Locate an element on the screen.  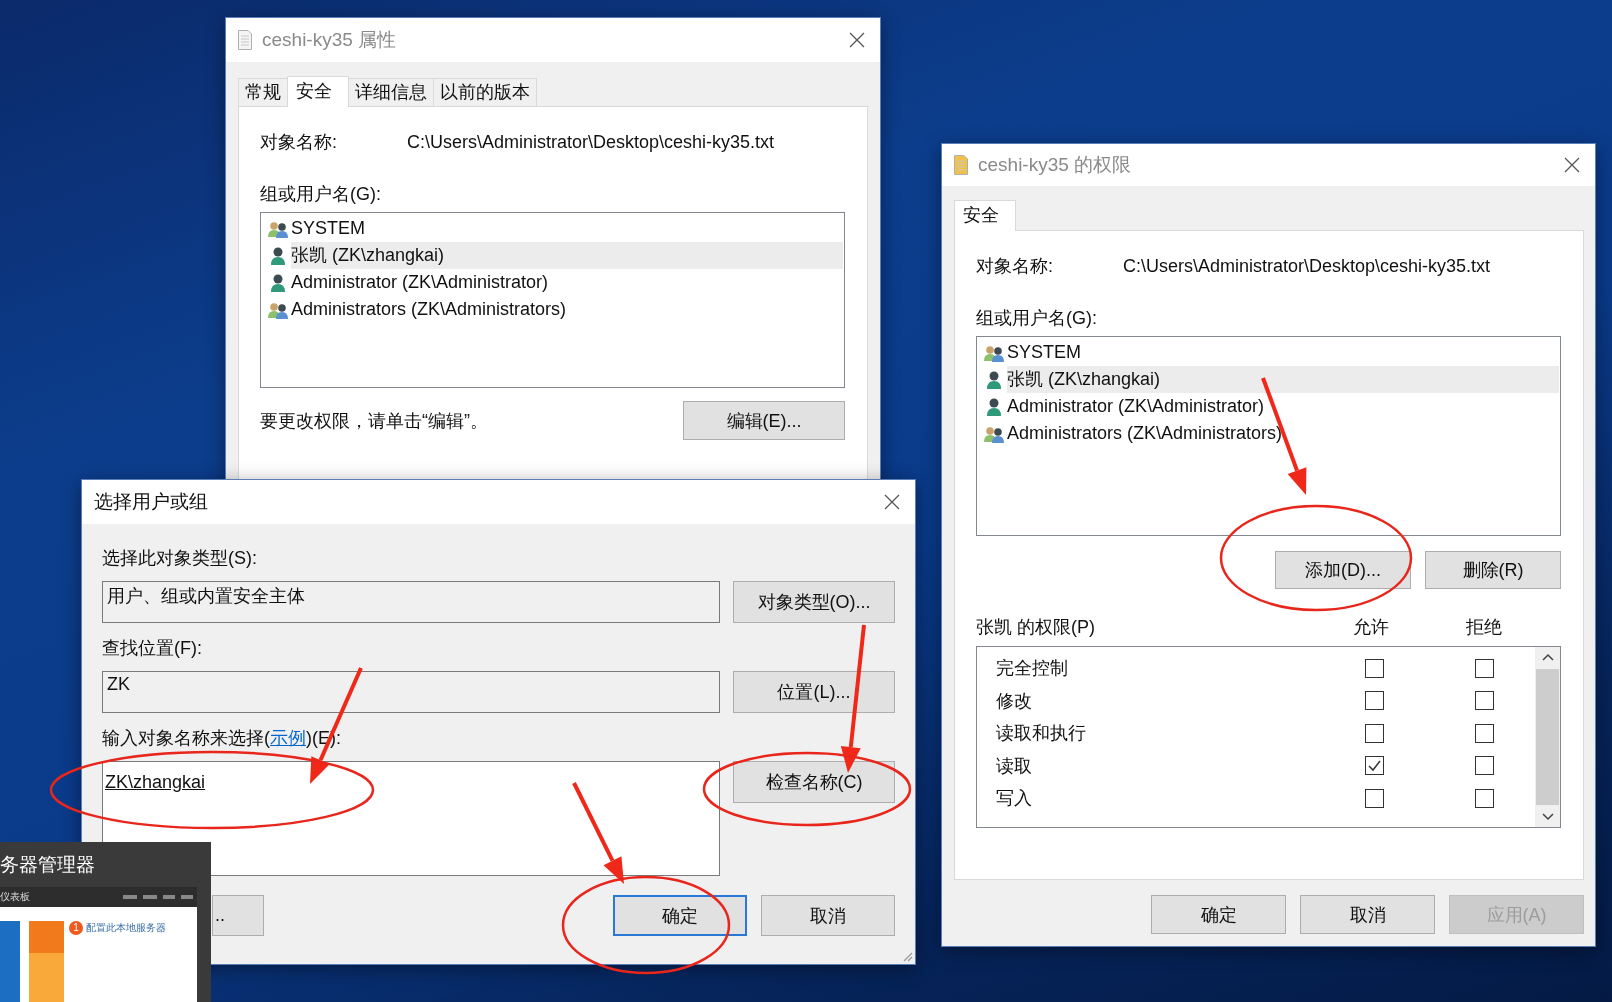
field-label: 选择此对象类型(S): is located at coordinates (180, 558).